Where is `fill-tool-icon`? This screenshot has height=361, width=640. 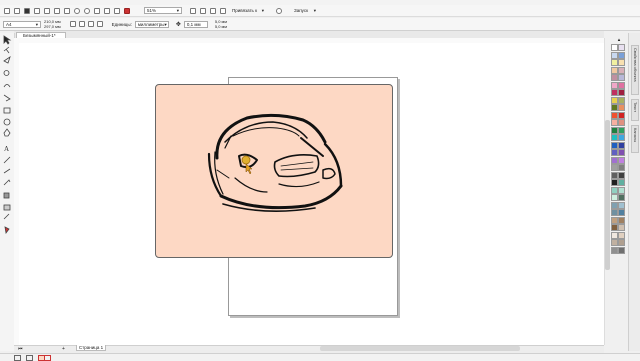 fill-tool-icon is located at coordinates (7, 230).